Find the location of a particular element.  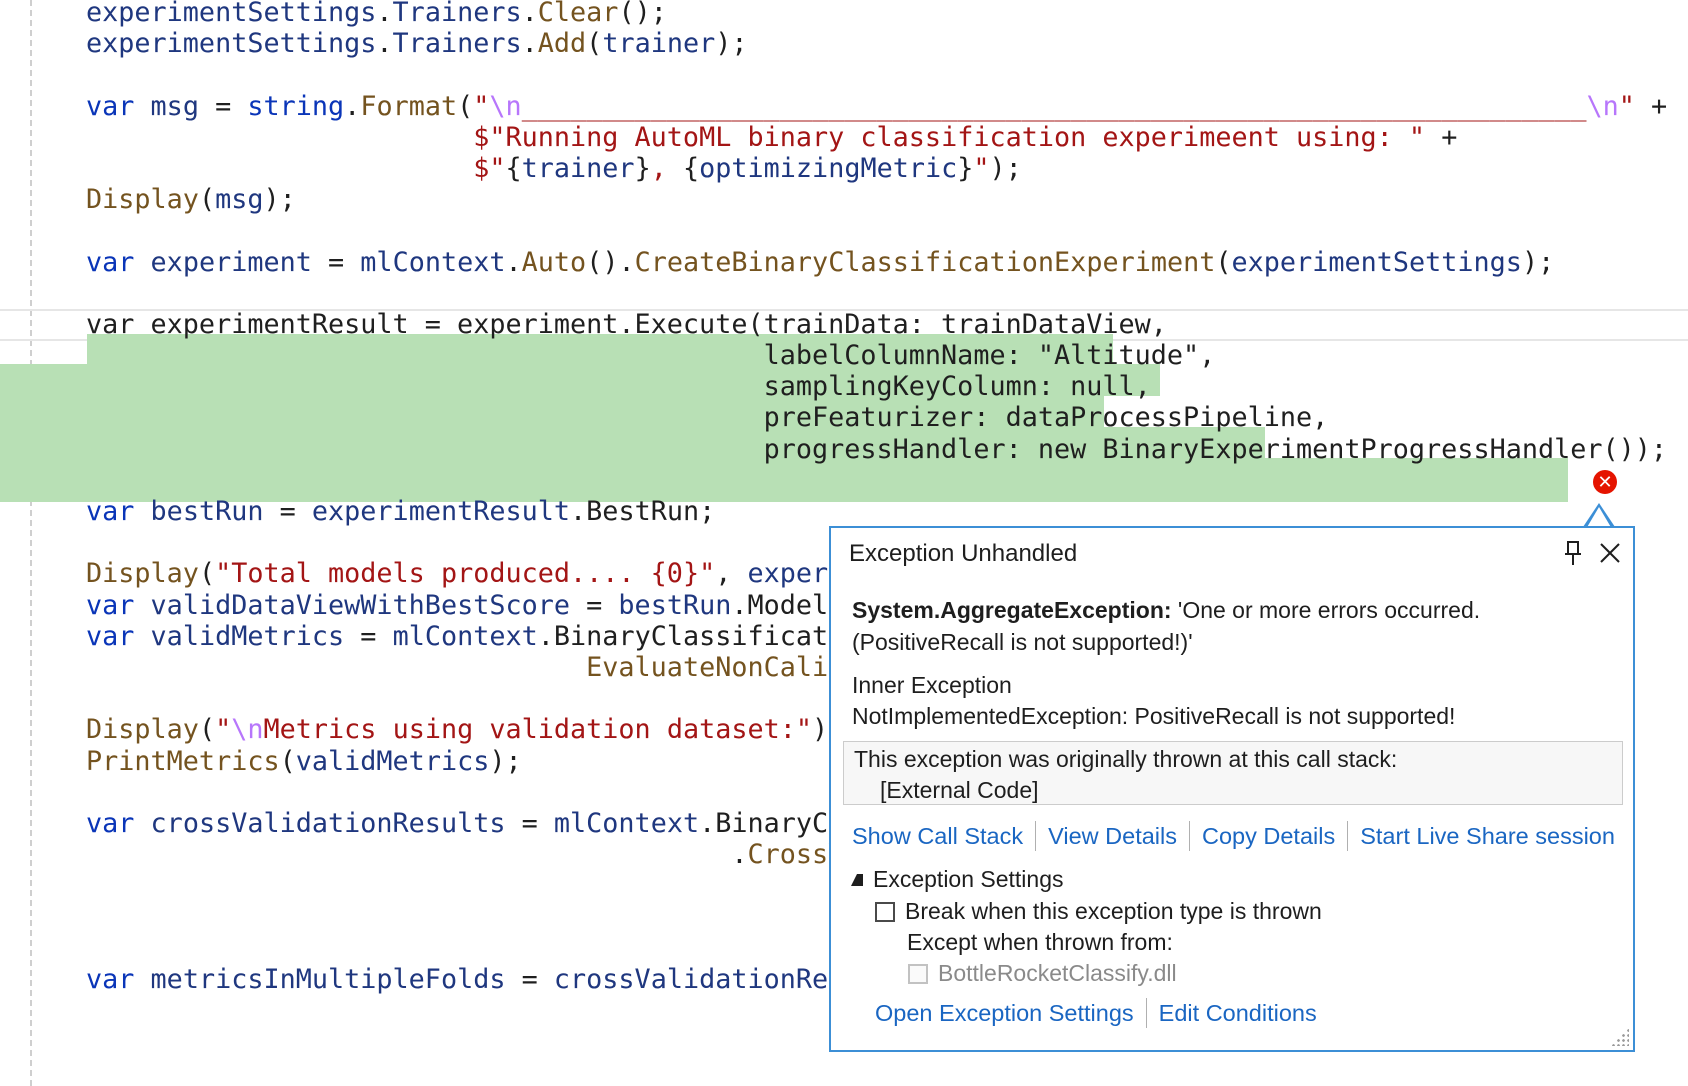

code-line: labelColumnName: "Altitude", is located at coordinates (876, 355).